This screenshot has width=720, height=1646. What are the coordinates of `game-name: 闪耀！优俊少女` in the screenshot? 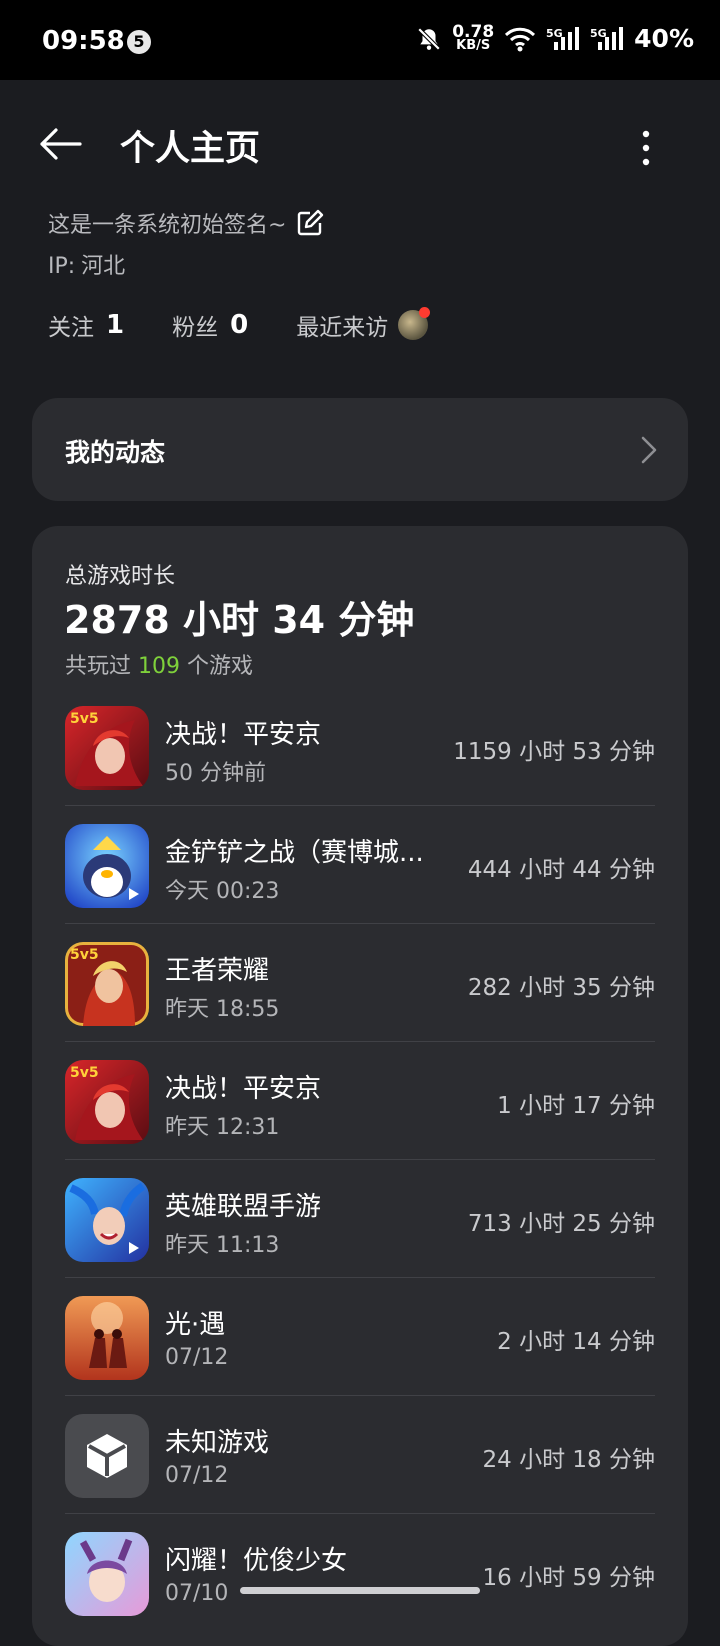 It's located at (256, 1561).